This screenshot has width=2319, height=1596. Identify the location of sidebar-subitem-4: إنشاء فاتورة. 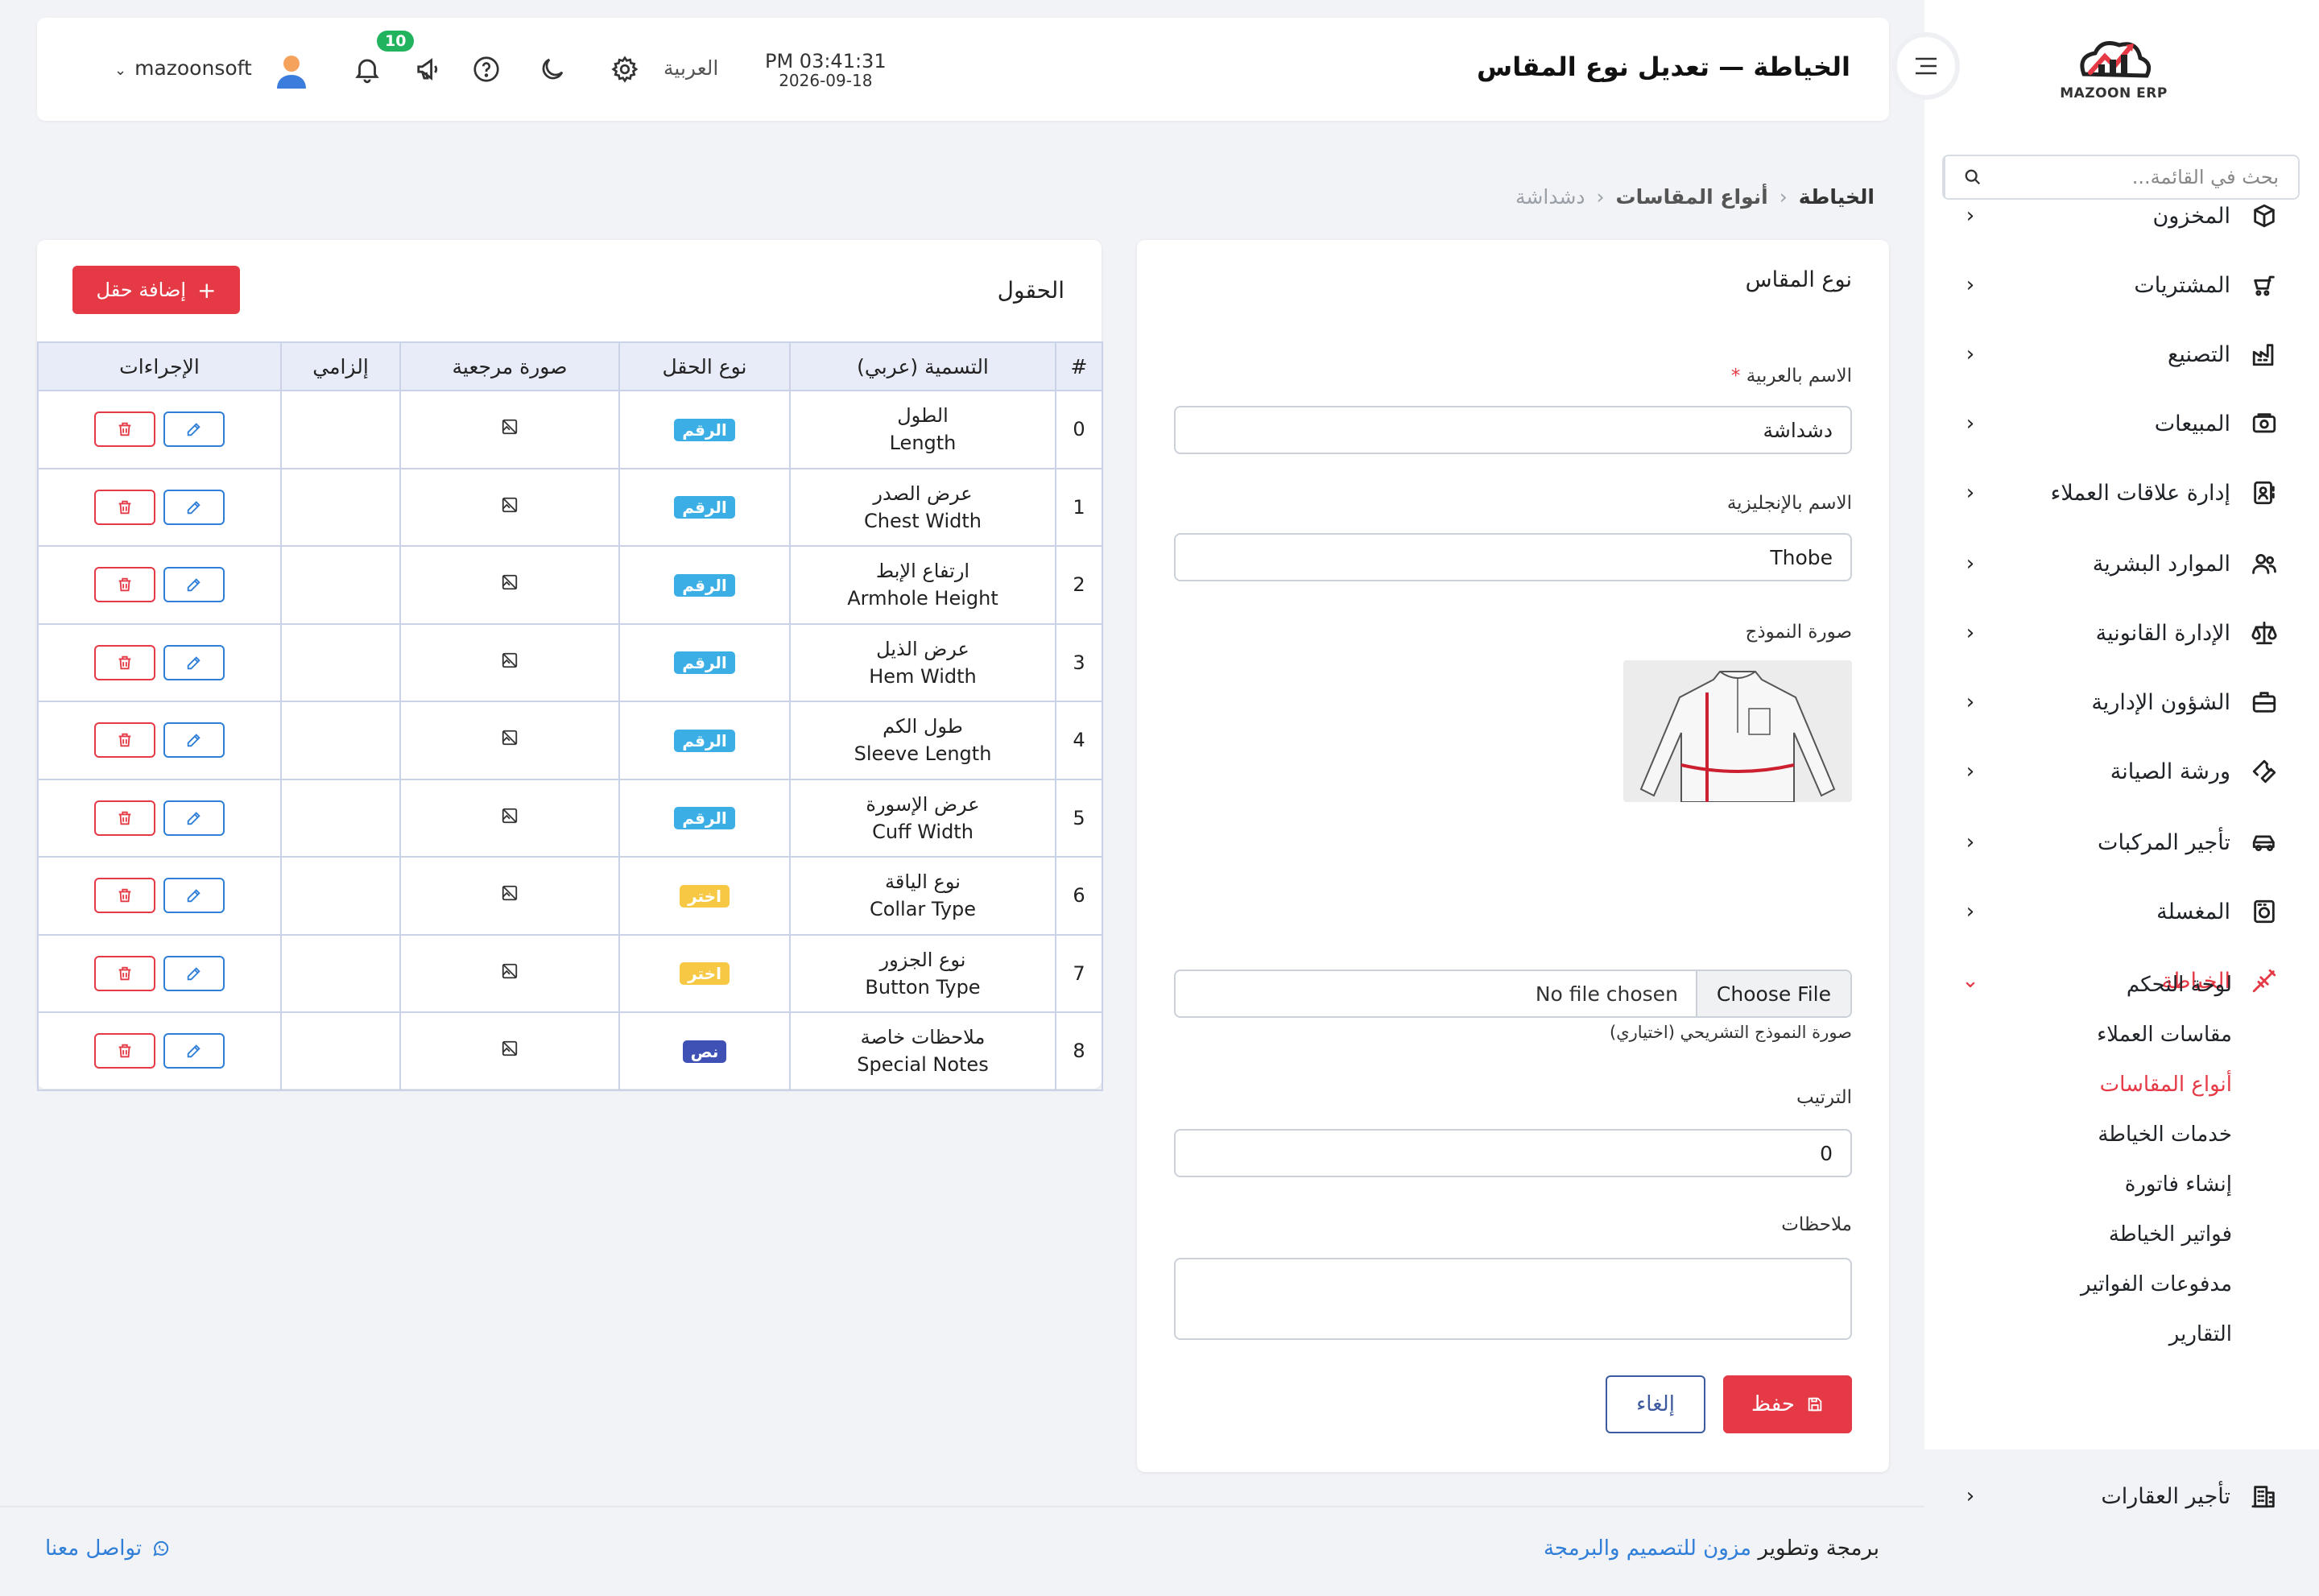
(2178, 1184).